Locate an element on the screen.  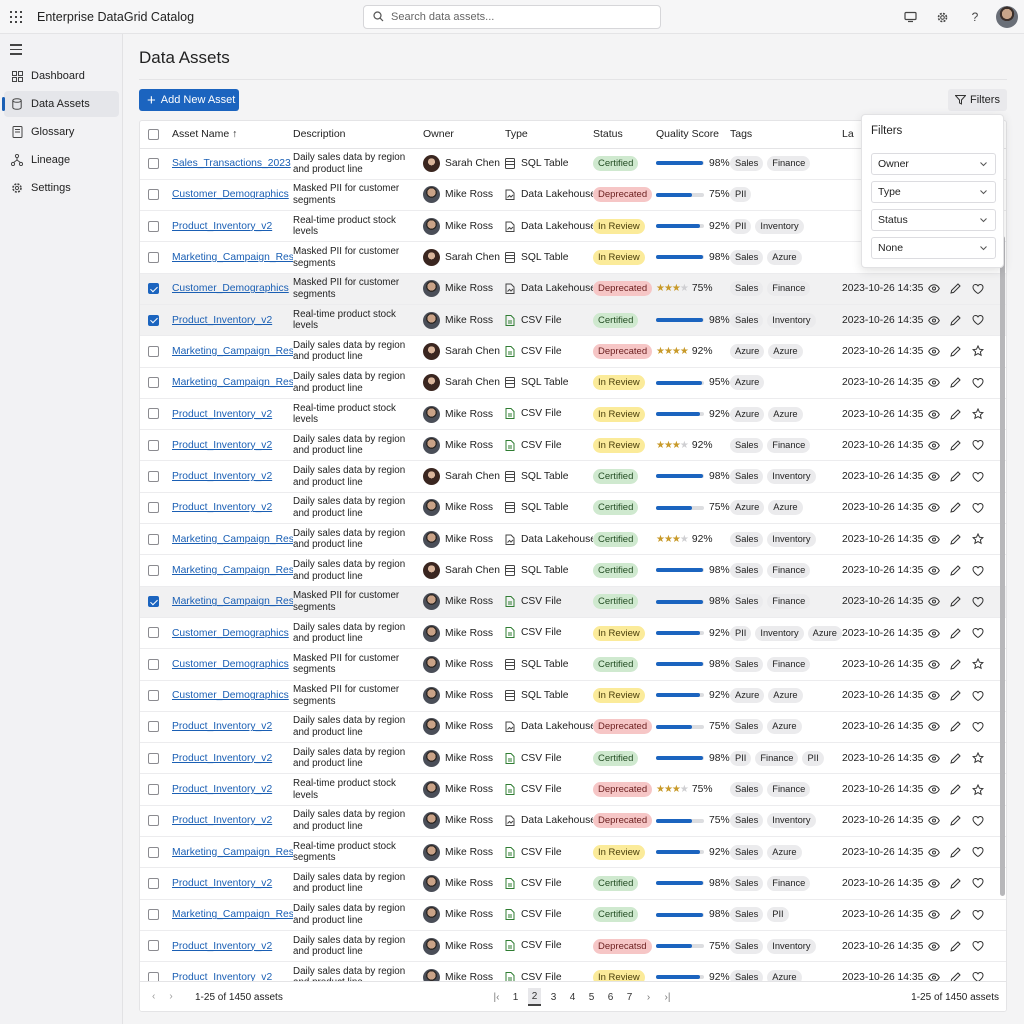
status-filter-select: Status is located at coordinates (933, 220).